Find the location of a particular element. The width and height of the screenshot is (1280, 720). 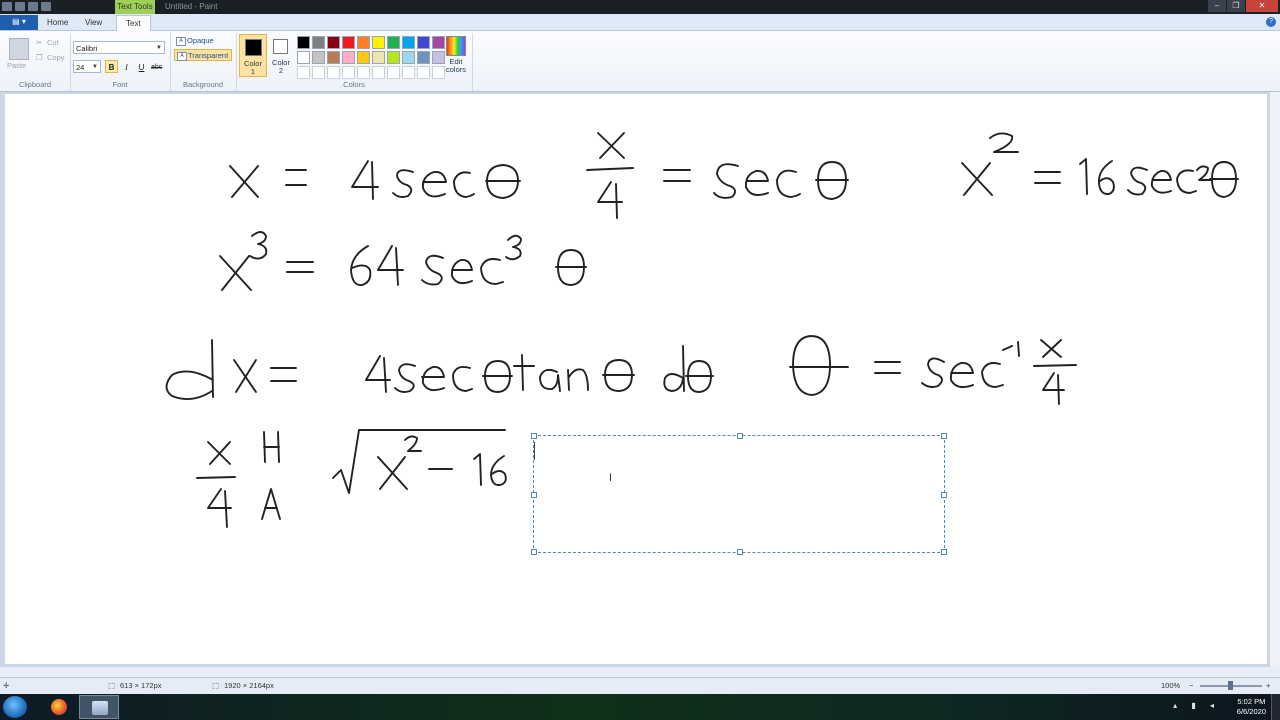

color1-button: Color 1 is located at coordinates (253, 55).